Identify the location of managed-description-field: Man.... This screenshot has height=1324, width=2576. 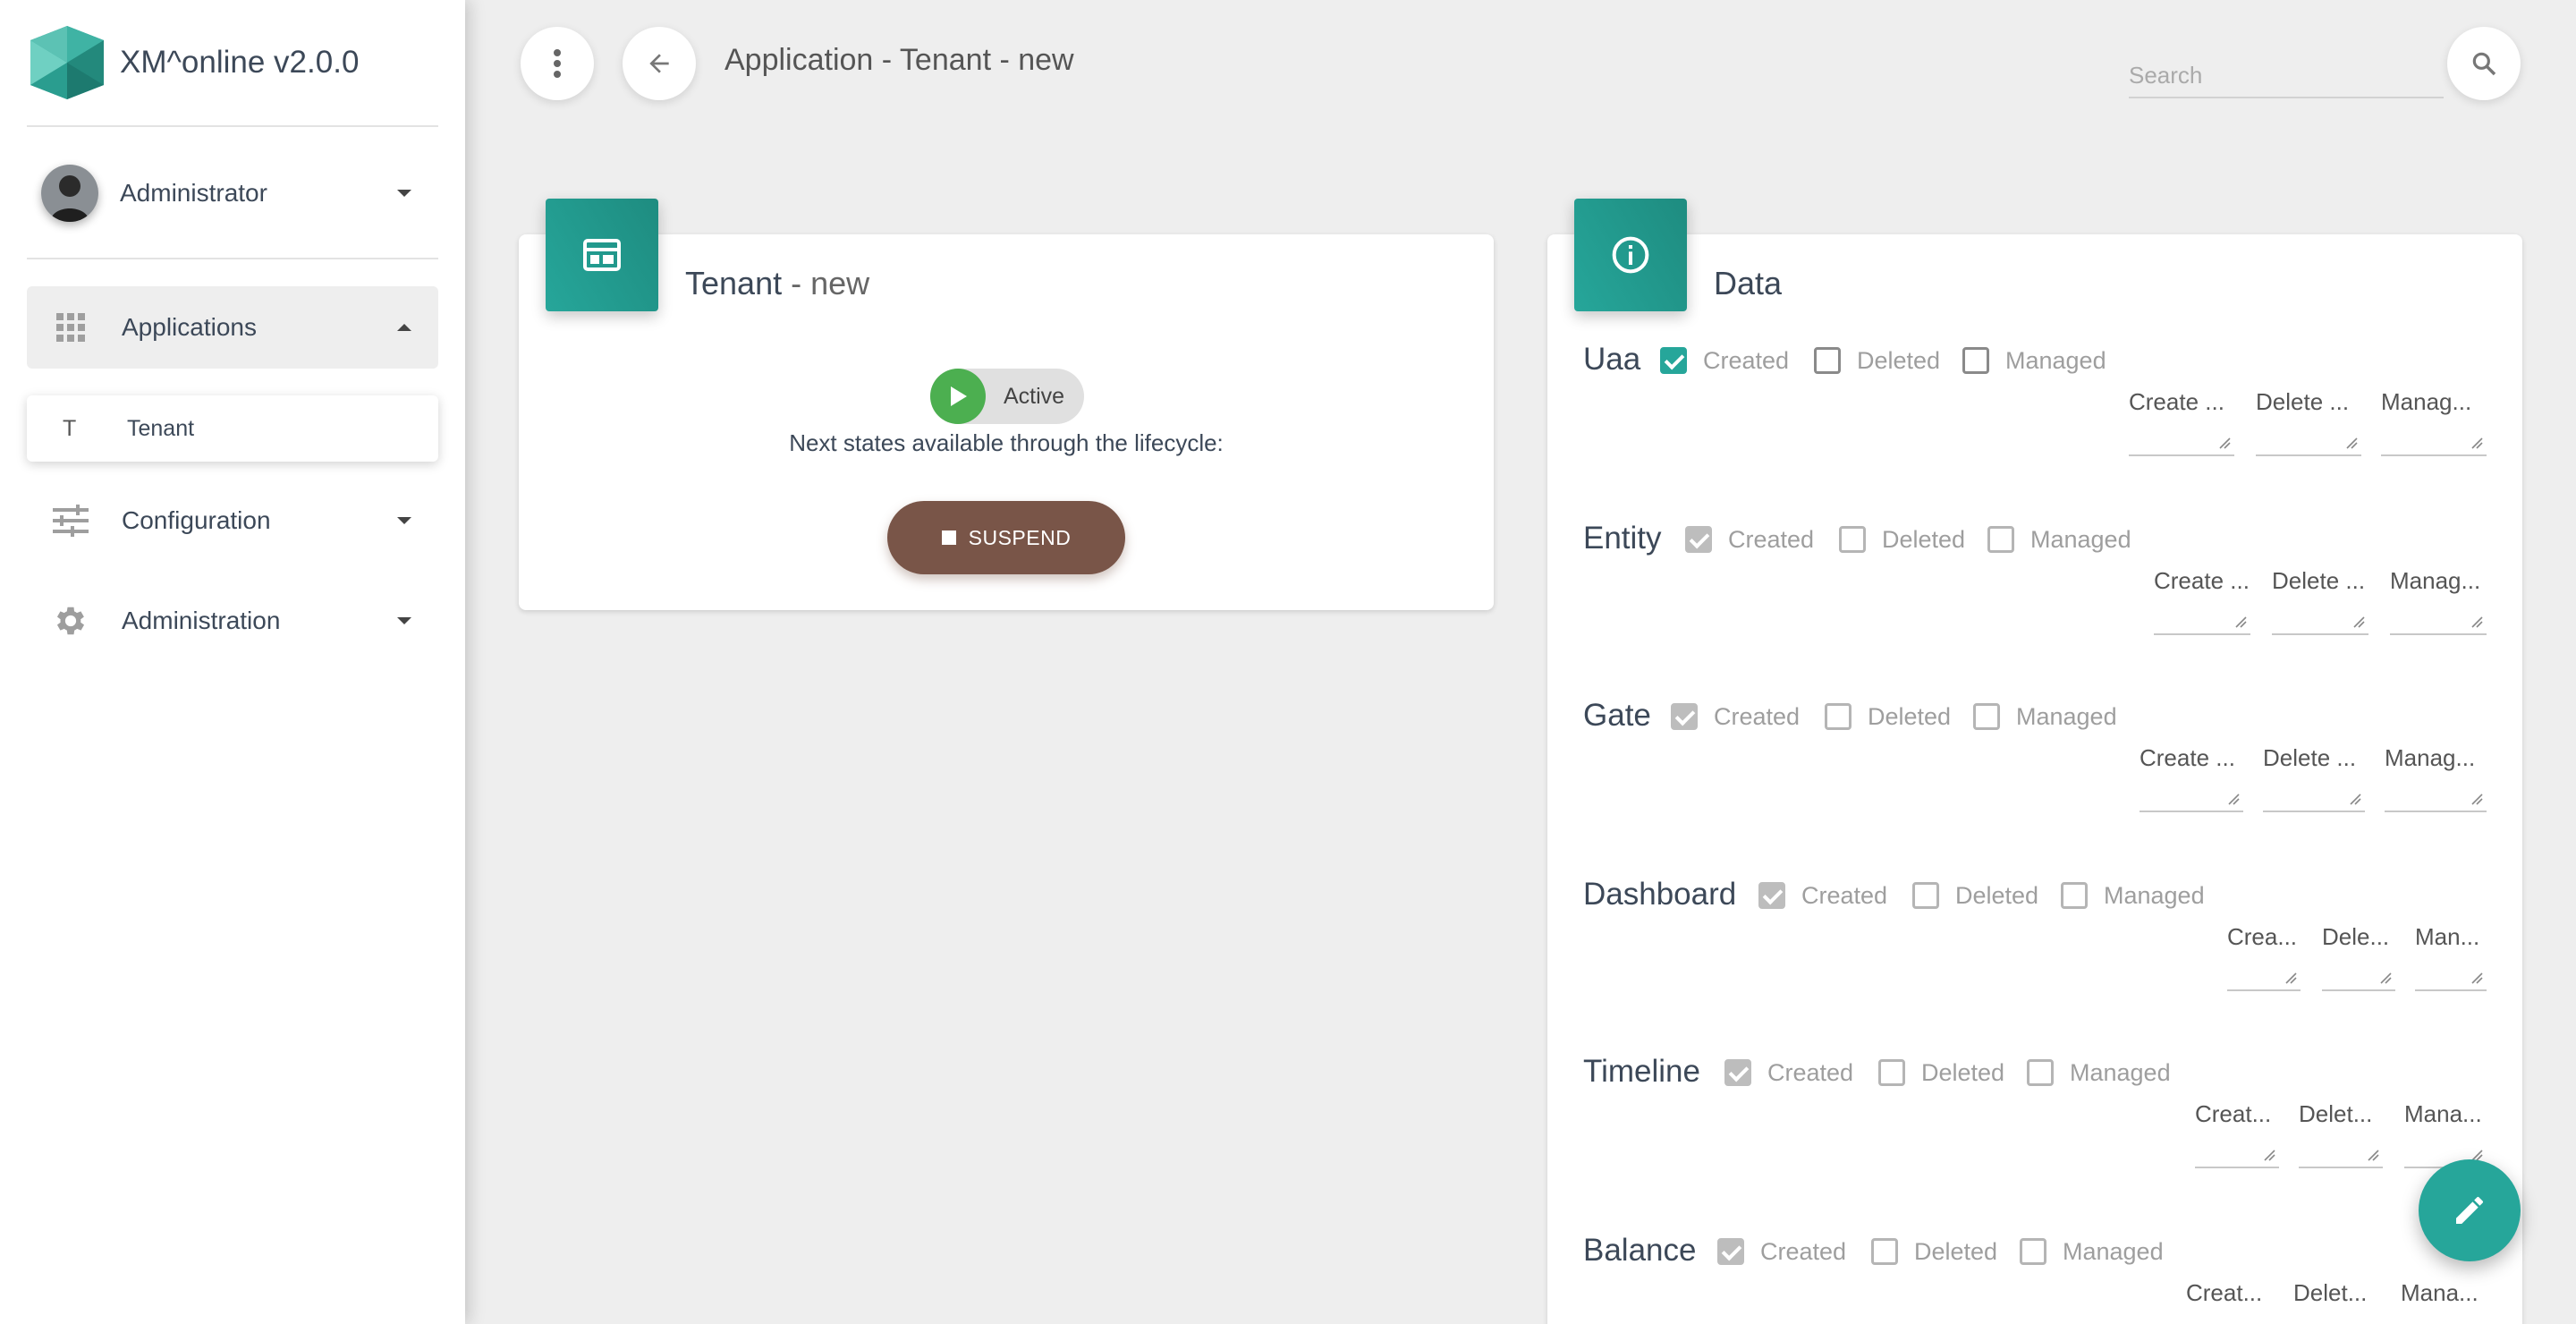
(2451, 966).